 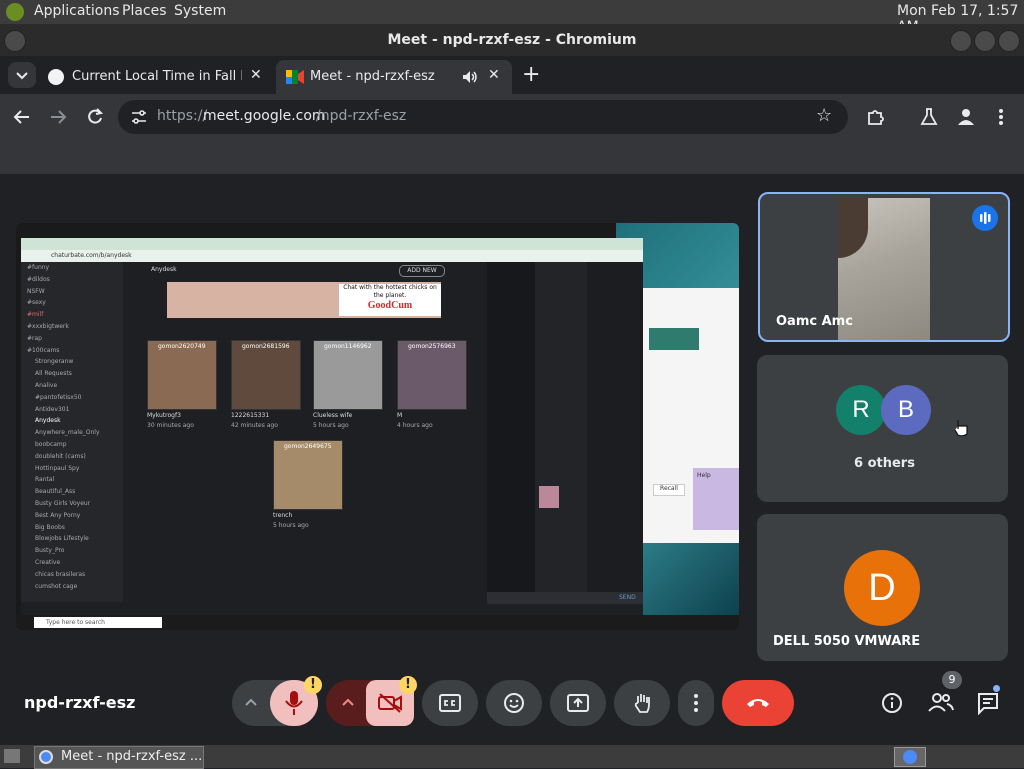 I want to click on back-arrow-icon, so click(x=22, y=117).